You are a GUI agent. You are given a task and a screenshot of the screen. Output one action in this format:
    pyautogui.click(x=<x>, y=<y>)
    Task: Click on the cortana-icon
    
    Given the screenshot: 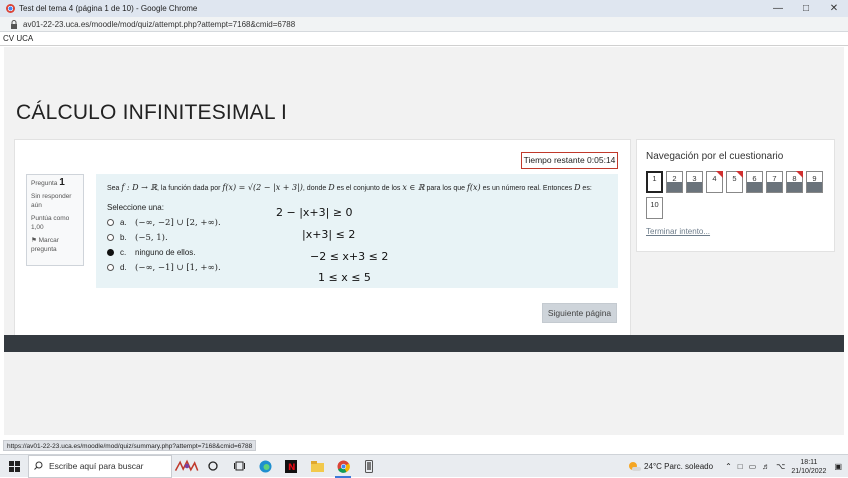 What is the action you would take?
    pyautogui.click(x=213, y=466)
    